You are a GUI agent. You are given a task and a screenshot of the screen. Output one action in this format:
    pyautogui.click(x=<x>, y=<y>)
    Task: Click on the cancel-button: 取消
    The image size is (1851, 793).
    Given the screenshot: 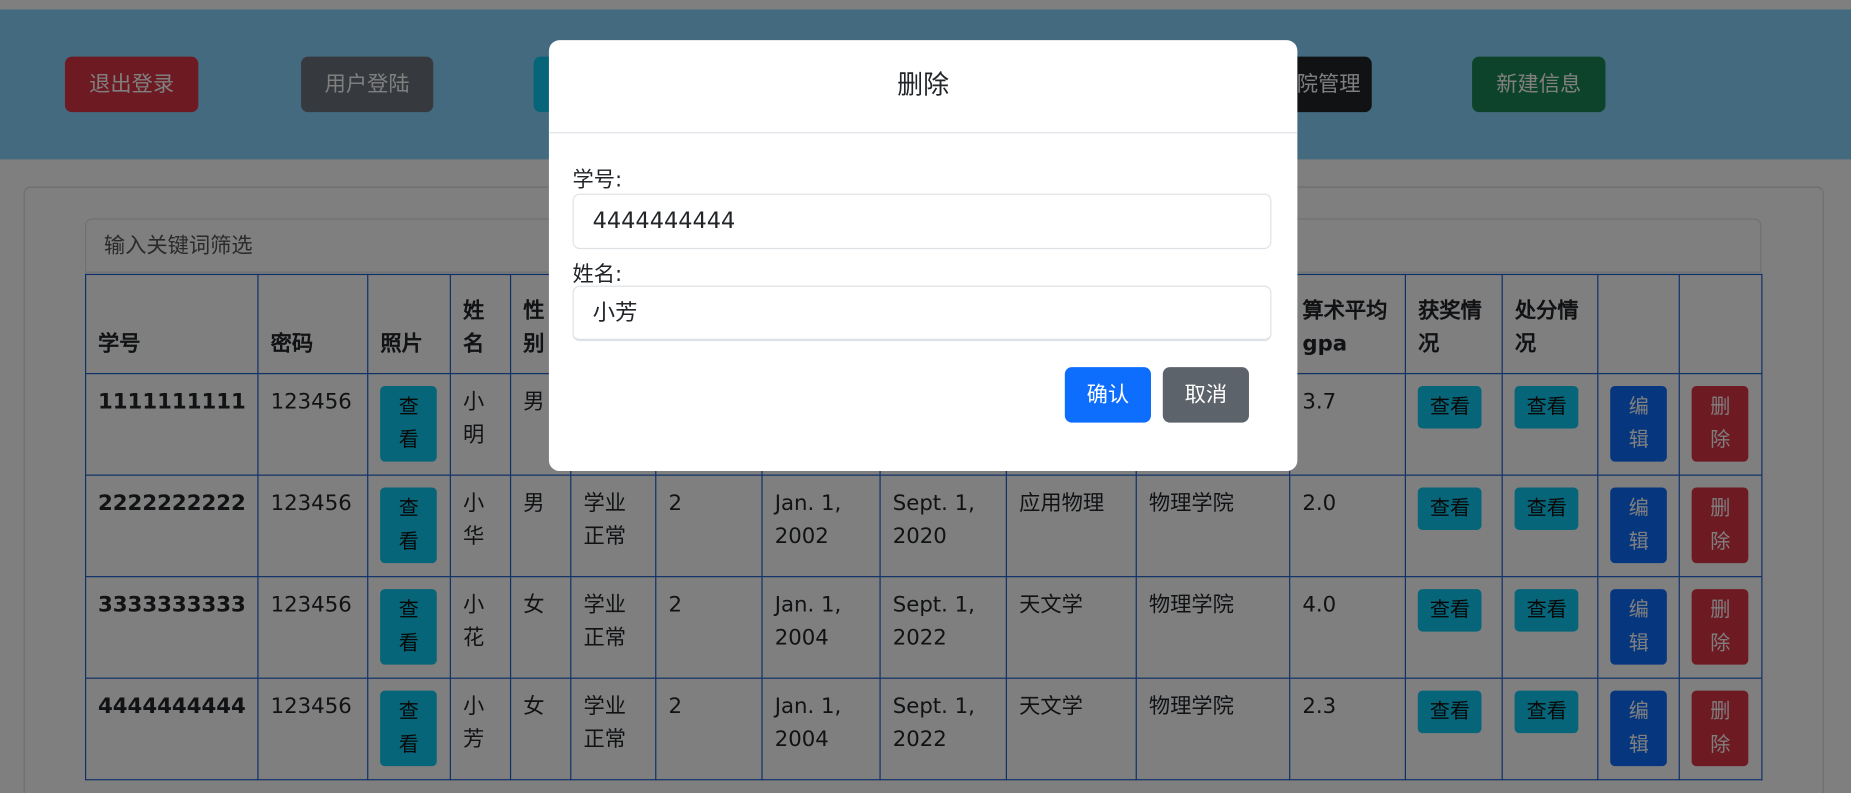 What is the action you would take?
    pyautogui.click(x=1205, y=395)
    